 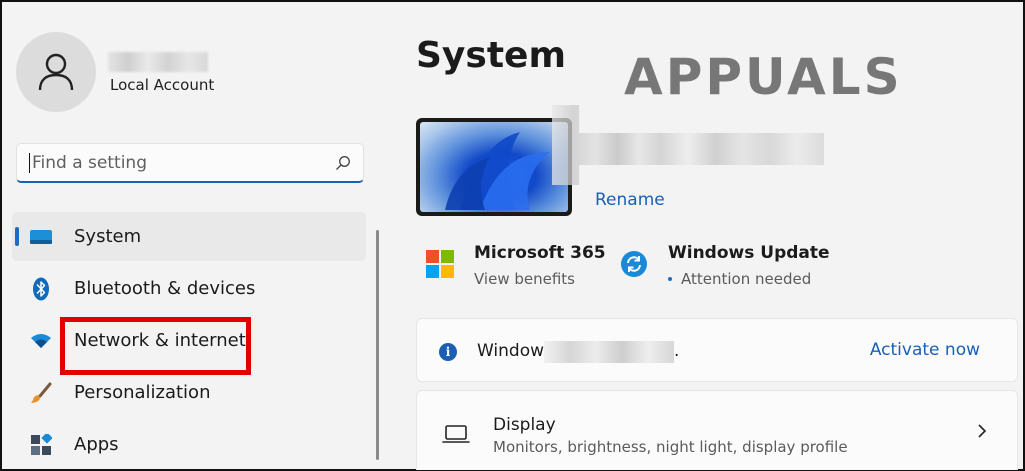 I want to click on windows-update-tile: Windows Update Attention needed, so click(x=725, y=265).